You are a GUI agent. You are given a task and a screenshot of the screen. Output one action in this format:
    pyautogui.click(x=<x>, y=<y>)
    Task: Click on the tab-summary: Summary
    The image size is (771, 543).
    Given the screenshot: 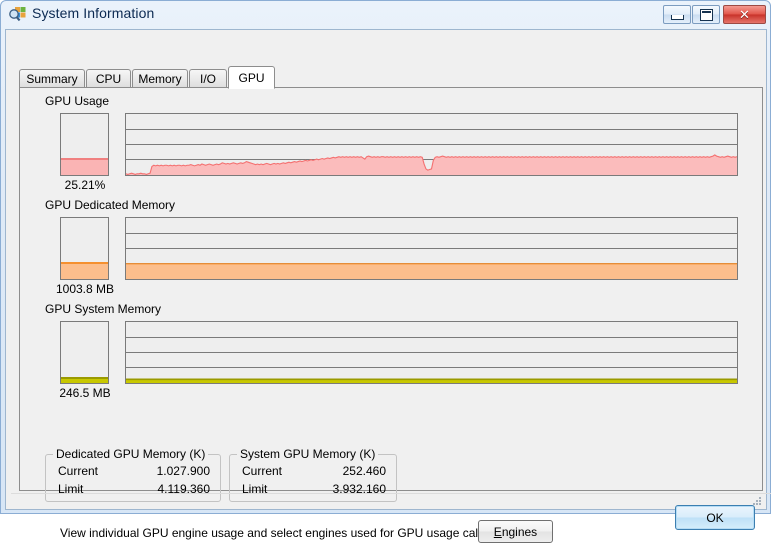 What is the action you would take?
    pyautogui.click(x=52, y=78)
    